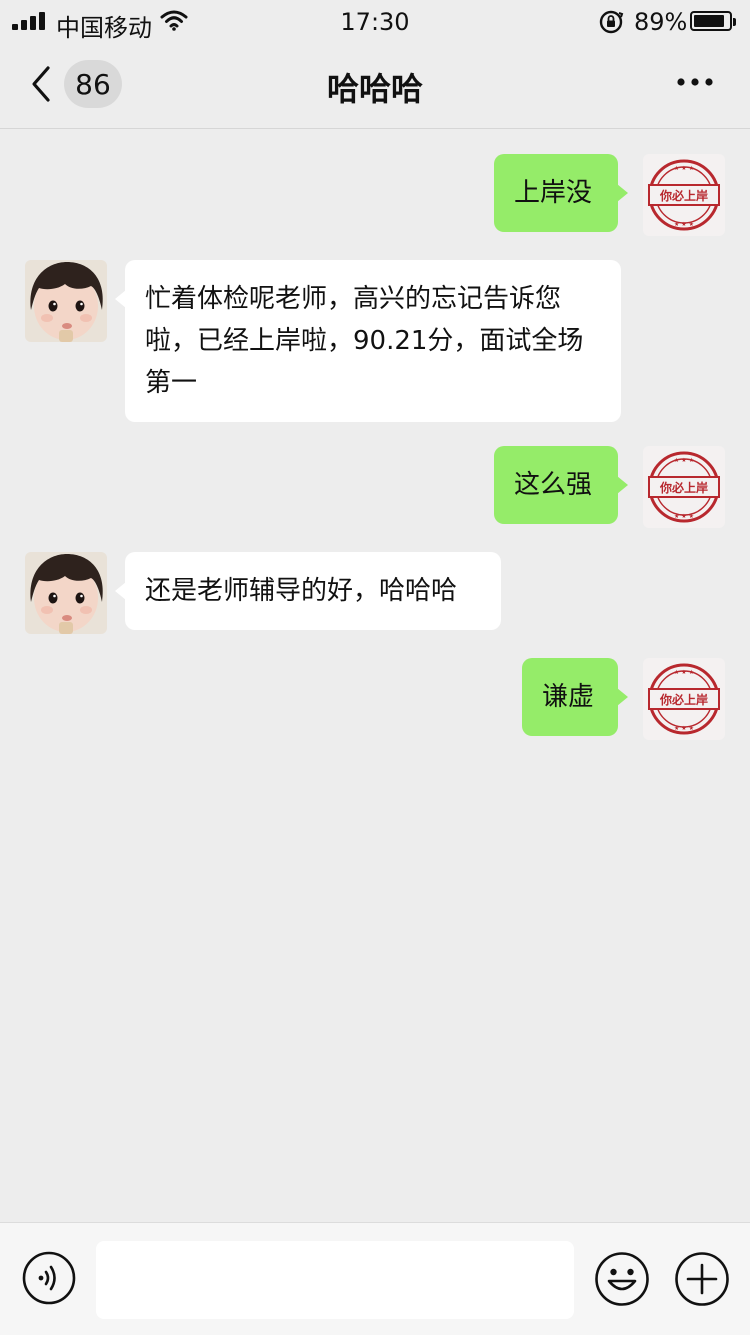  Describe the element at coordinates (702, 1279) in the screenshot. I see `plus-icon` at that location.